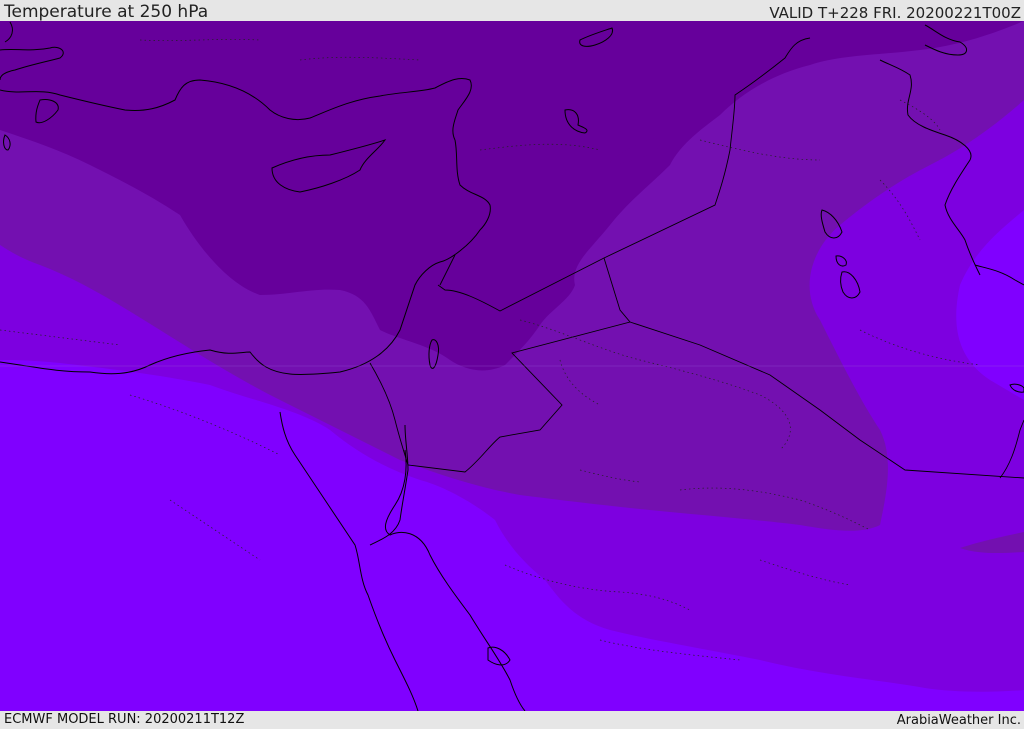 The width and height of the screenshot is (1024, 729). I want to click on map-title: Temperature at 250 hPa, so click(106, 12).